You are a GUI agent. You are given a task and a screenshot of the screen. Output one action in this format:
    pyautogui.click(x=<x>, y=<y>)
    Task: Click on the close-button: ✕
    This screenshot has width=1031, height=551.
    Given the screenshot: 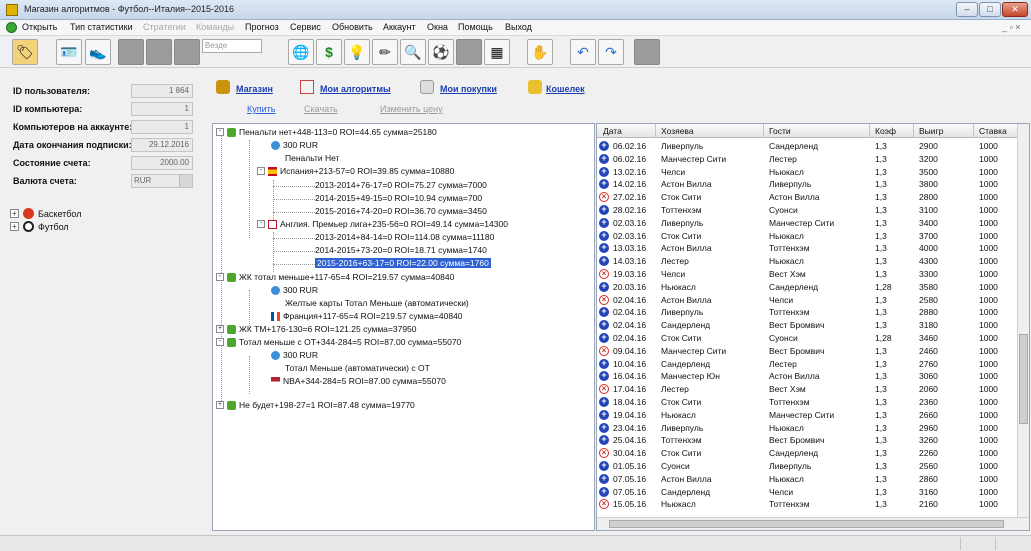 What is the action you would take?
    pyautogui.click(x=1015, y=9)
    